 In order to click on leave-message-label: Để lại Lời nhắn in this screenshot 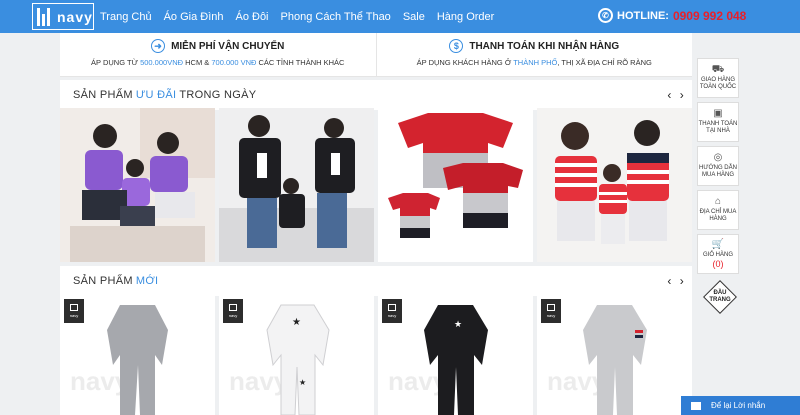, I will do `click(738, 405)`.